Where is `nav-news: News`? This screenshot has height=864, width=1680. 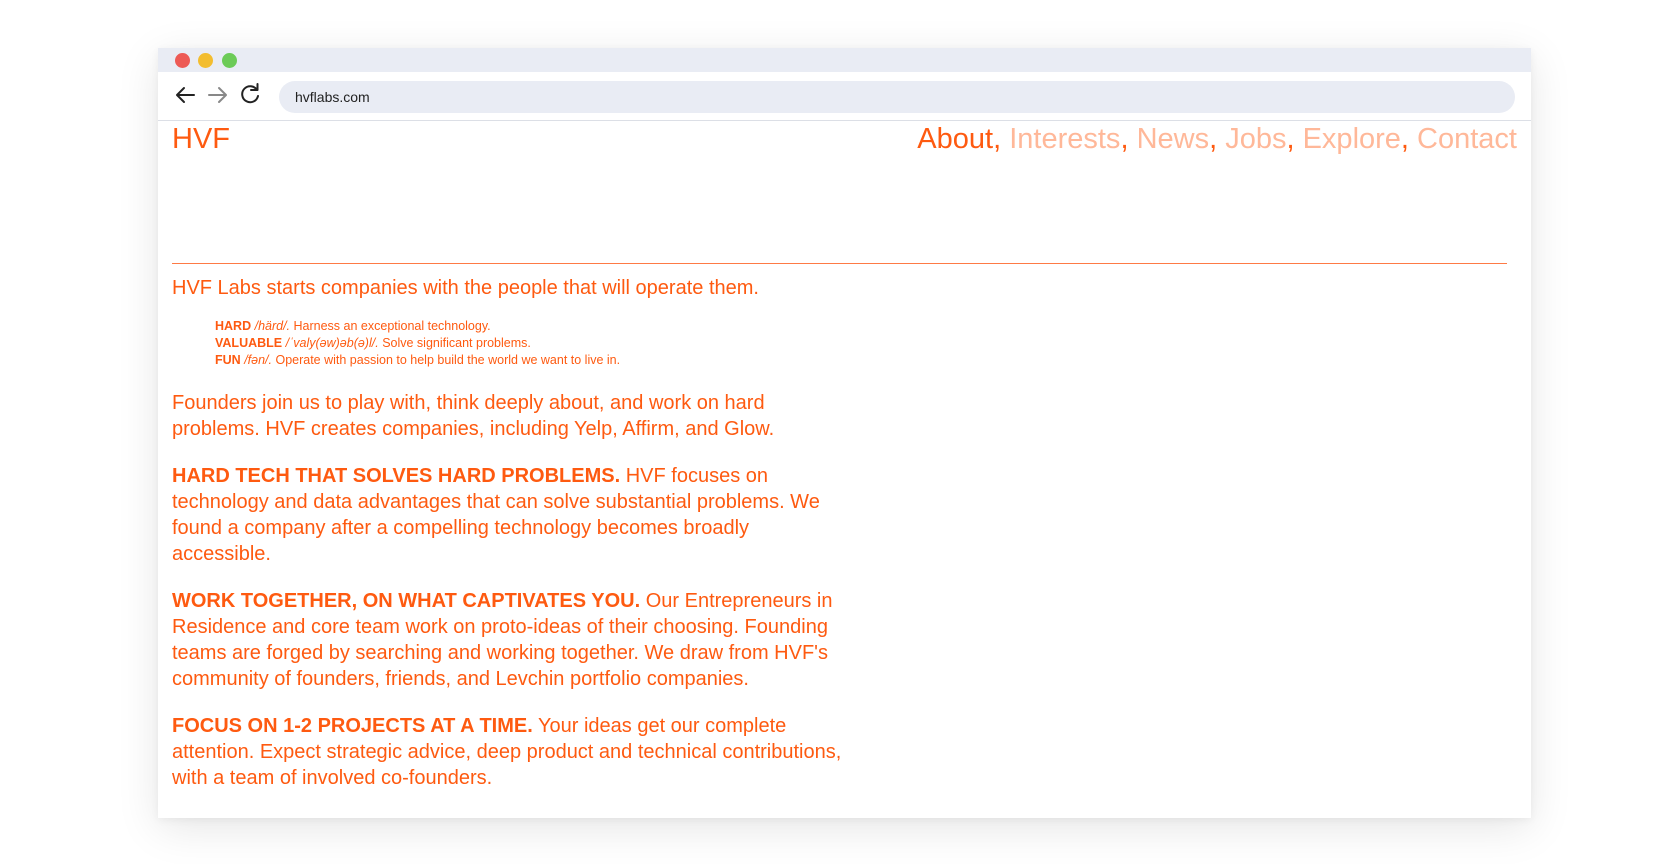
nav-news: News is located at coordinates (1173, 139).